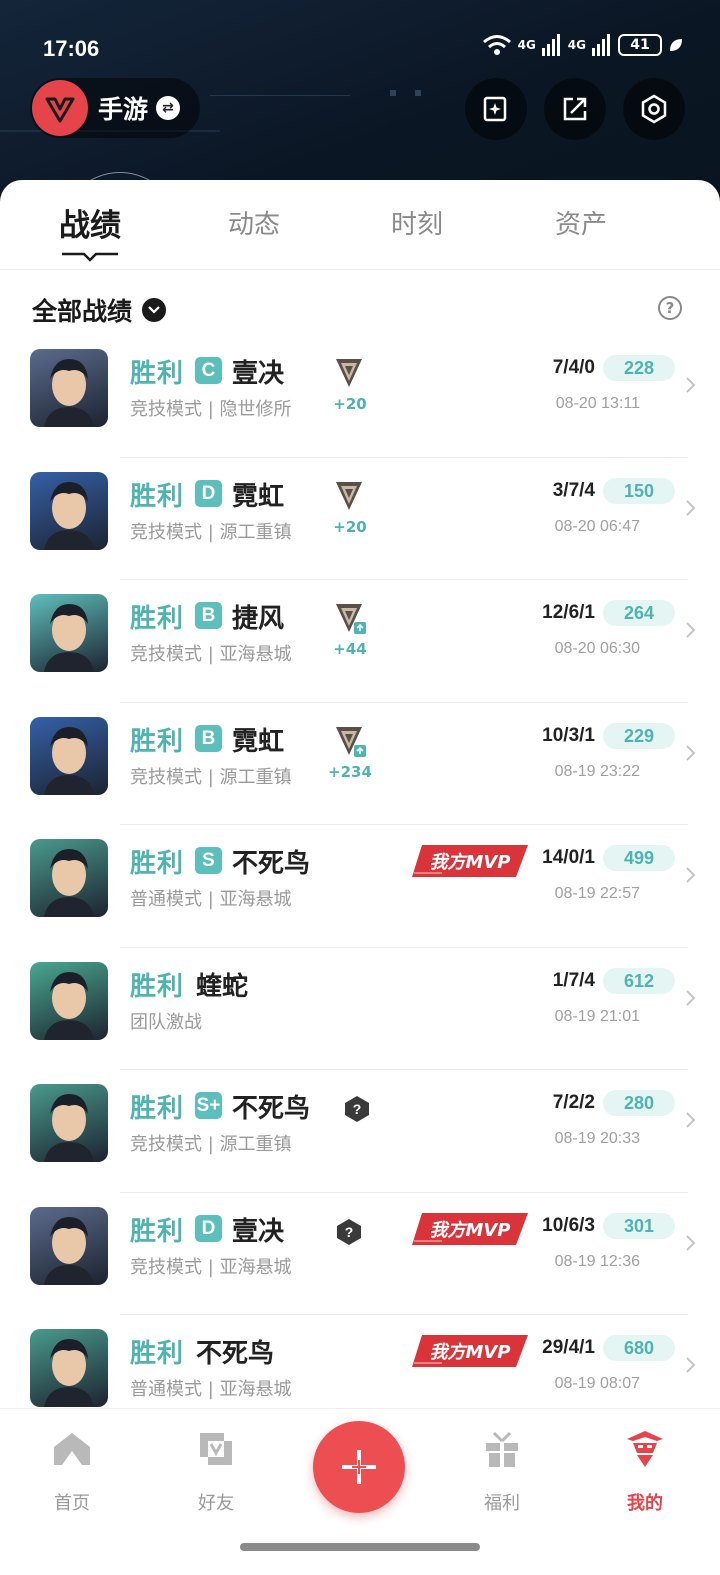 This screenshot has height=1575, width=720. I want to click on match-time: 08-19 12:36, so click(597, 1261).